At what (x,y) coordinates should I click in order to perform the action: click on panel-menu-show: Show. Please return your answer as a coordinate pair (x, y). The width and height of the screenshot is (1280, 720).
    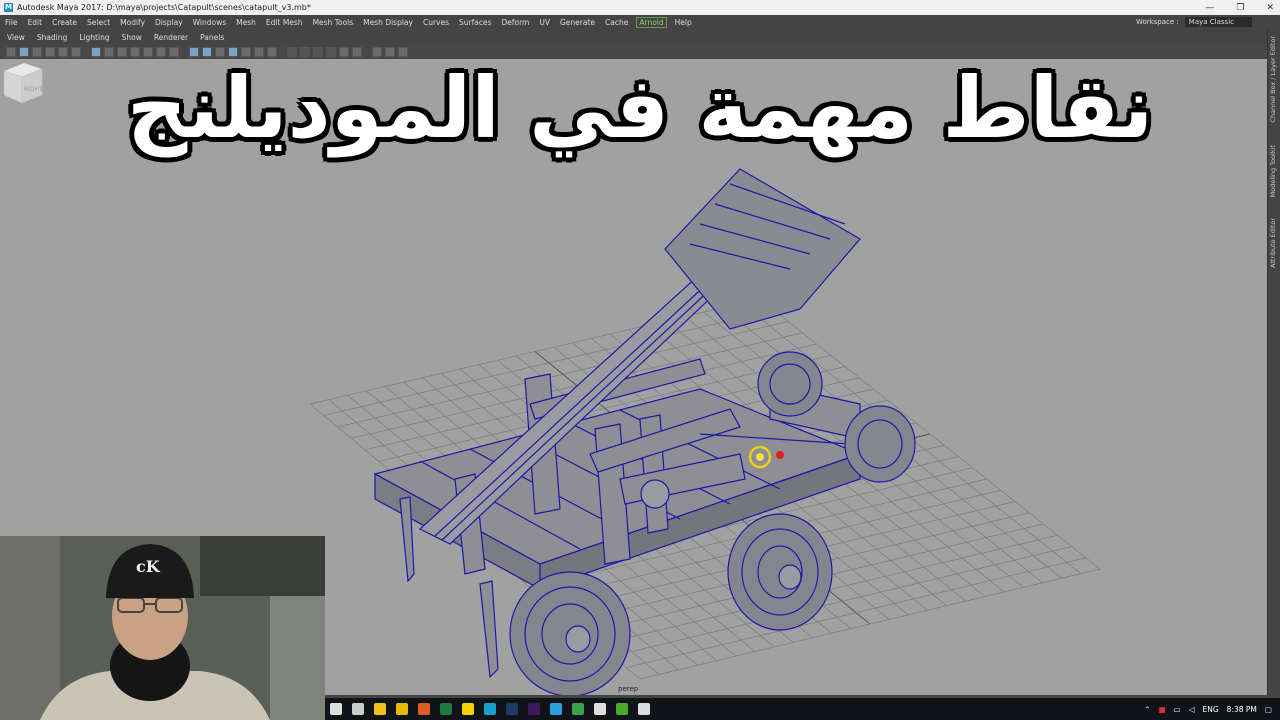
    Looking at the image, I should click on (131, 37).